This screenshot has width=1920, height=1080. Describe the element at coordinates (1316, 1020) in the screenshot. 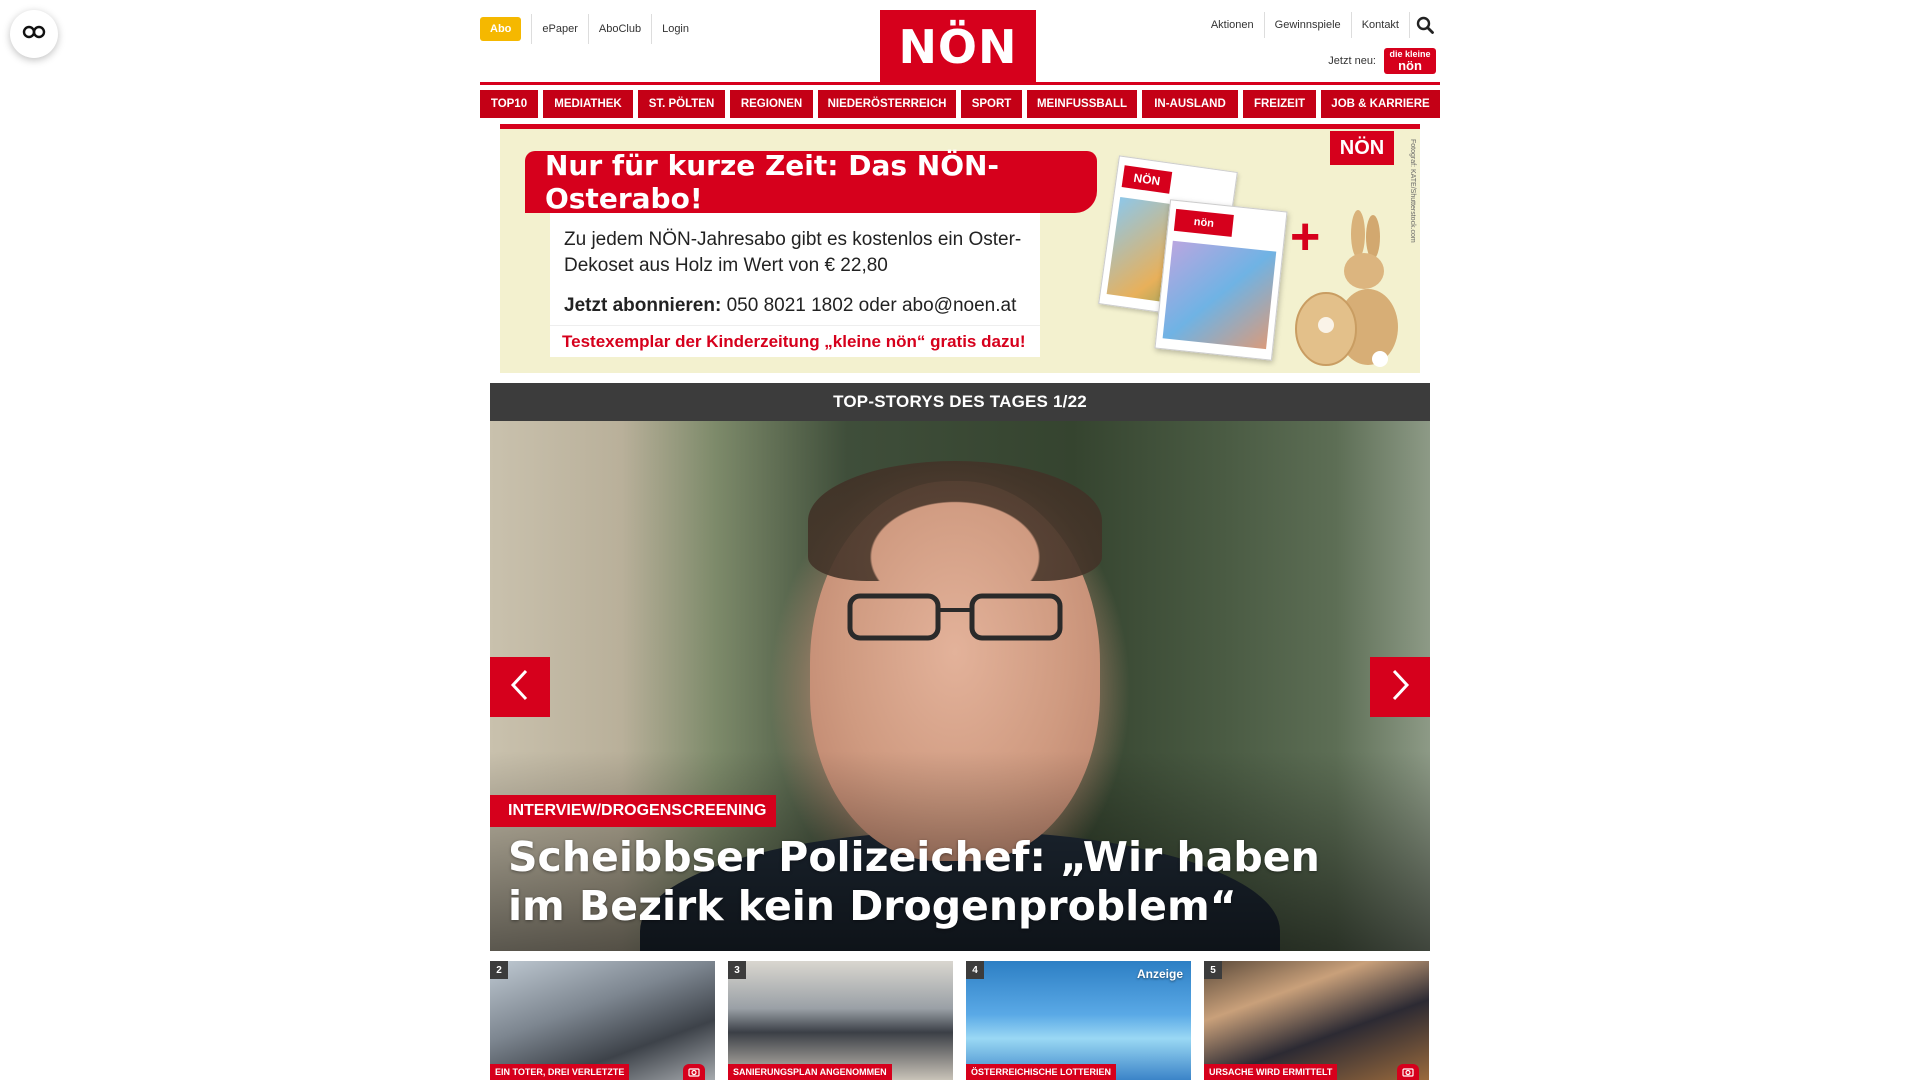

I see `story-thumbnail-5: 5 URSACHE WIRD ERMITTELT` at that location.